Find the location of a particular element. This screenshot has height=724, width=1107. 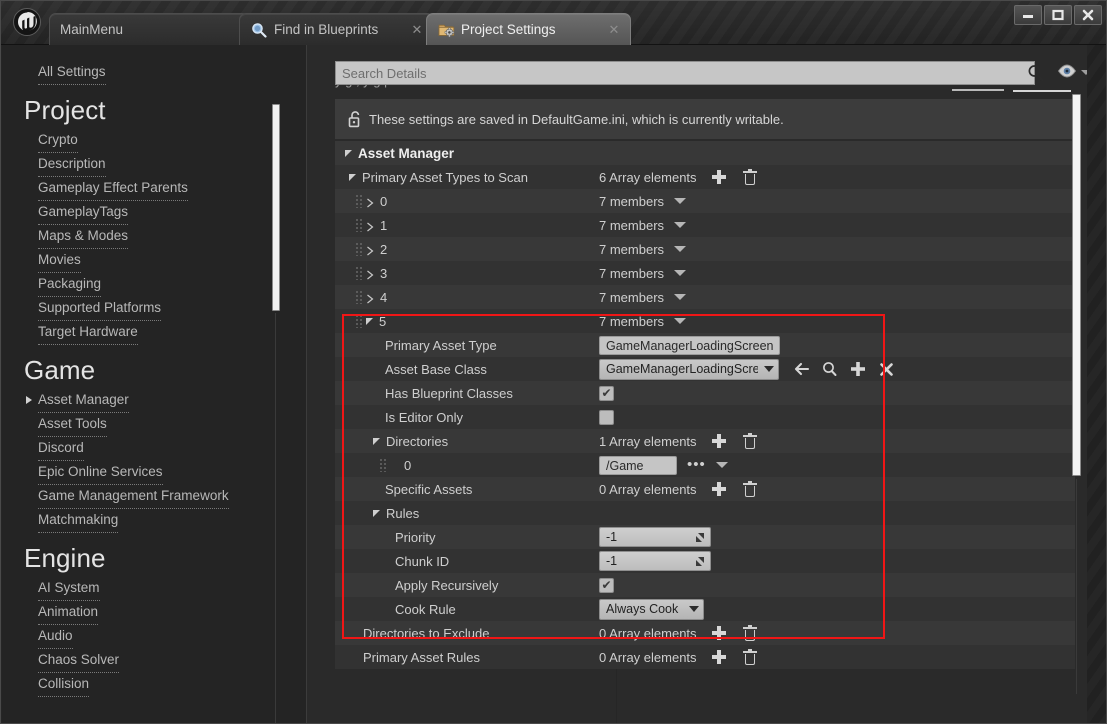

table-row: 0 /Game ••• is located at coordinates (705, 465).